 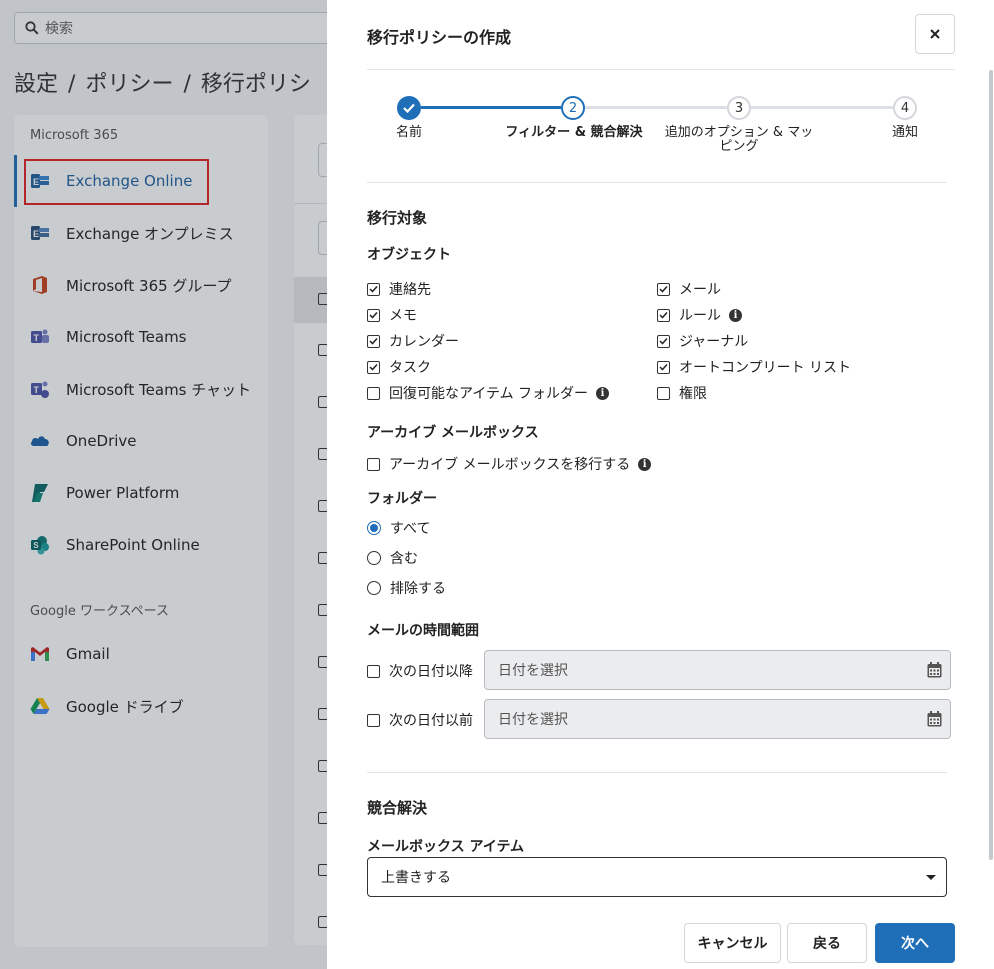 I want to click on close-icon, so click(x=935, y=34).